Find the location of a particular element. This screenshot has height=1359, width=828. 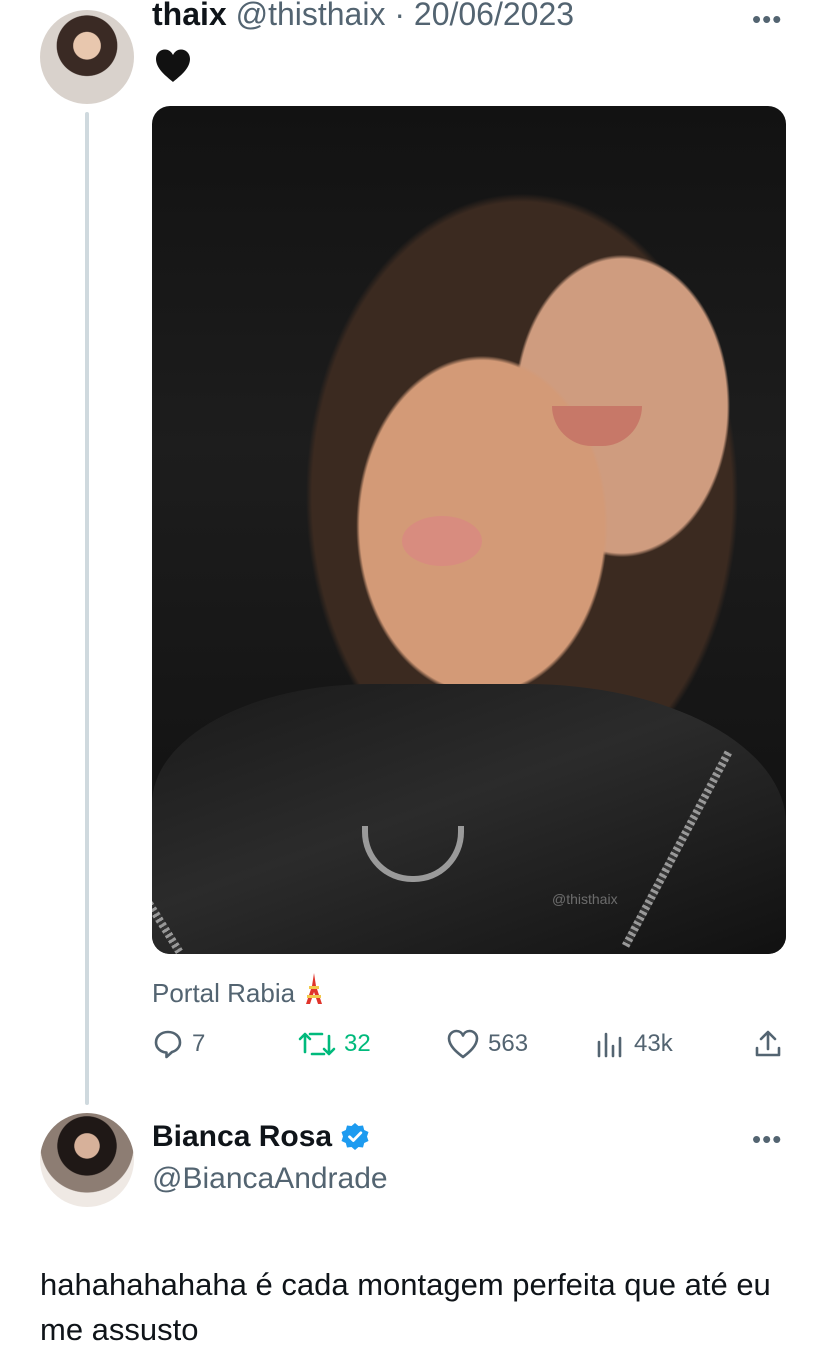

tweet-date: 20/06/2023 is located at coordinates (494, 16).